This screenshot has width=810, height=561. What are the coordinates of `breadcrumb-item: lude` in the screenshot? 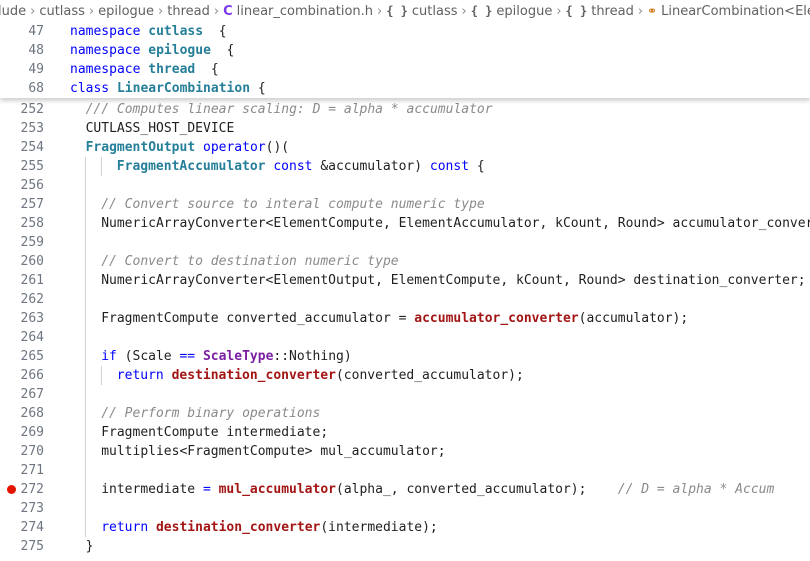 It's located at (13, 11).